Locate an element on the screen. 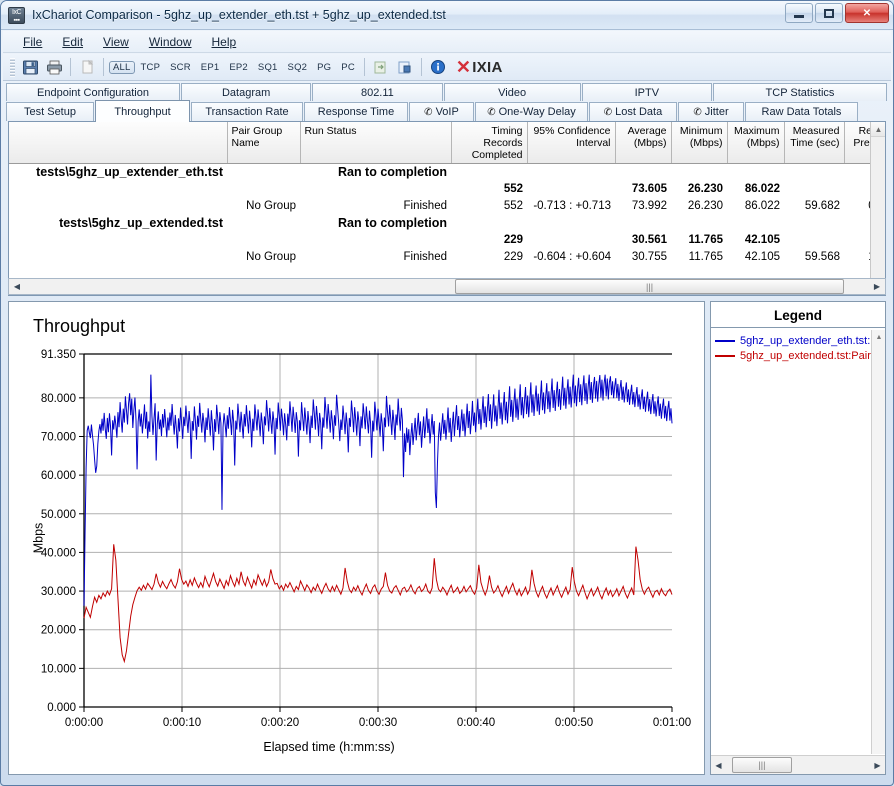 This screenshot has width=894, height=786. cell-maximum: 86.022 is located at coordinates (762, 206).